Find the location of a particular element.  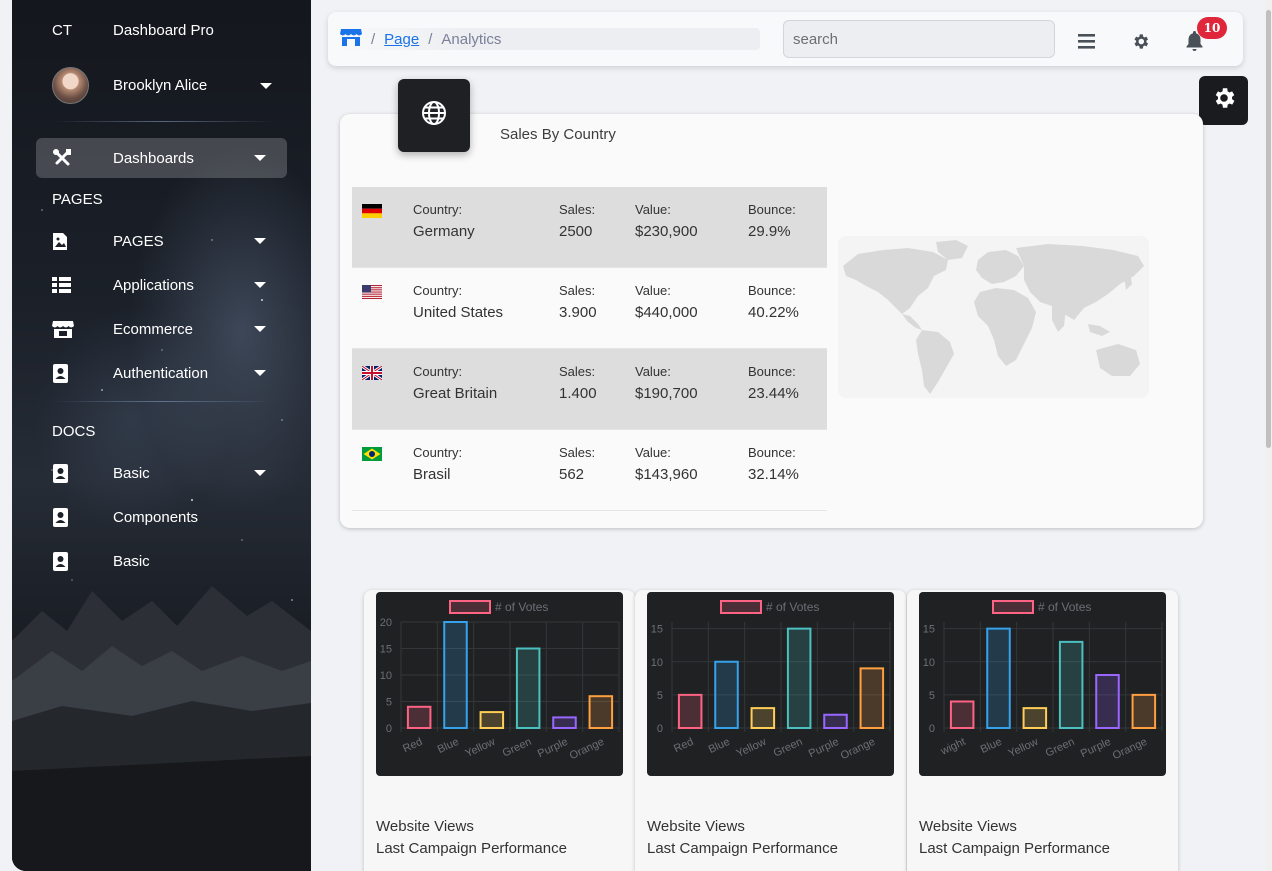

y-tick-label: 5 is located at coordinates (660, 696).